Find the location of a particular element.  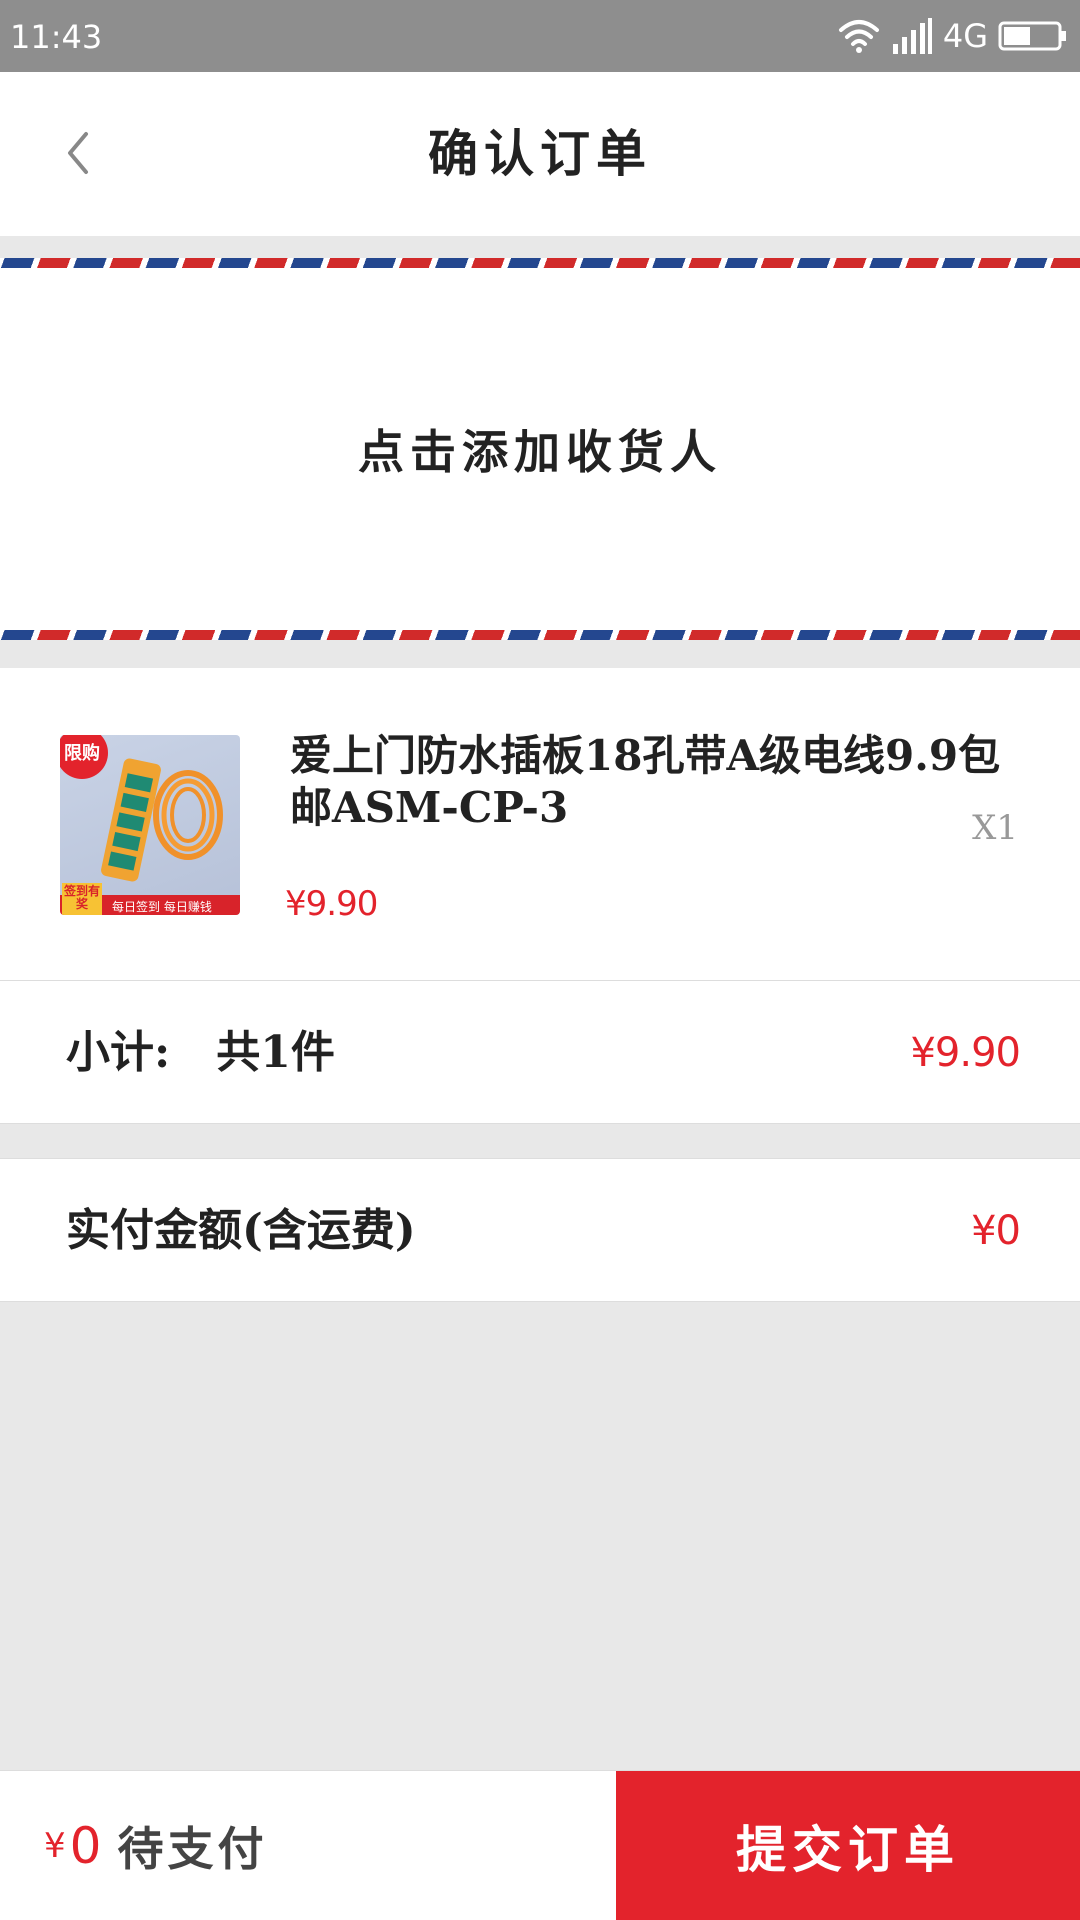

product-quantity: X1 is located at coordinates (995, 828).